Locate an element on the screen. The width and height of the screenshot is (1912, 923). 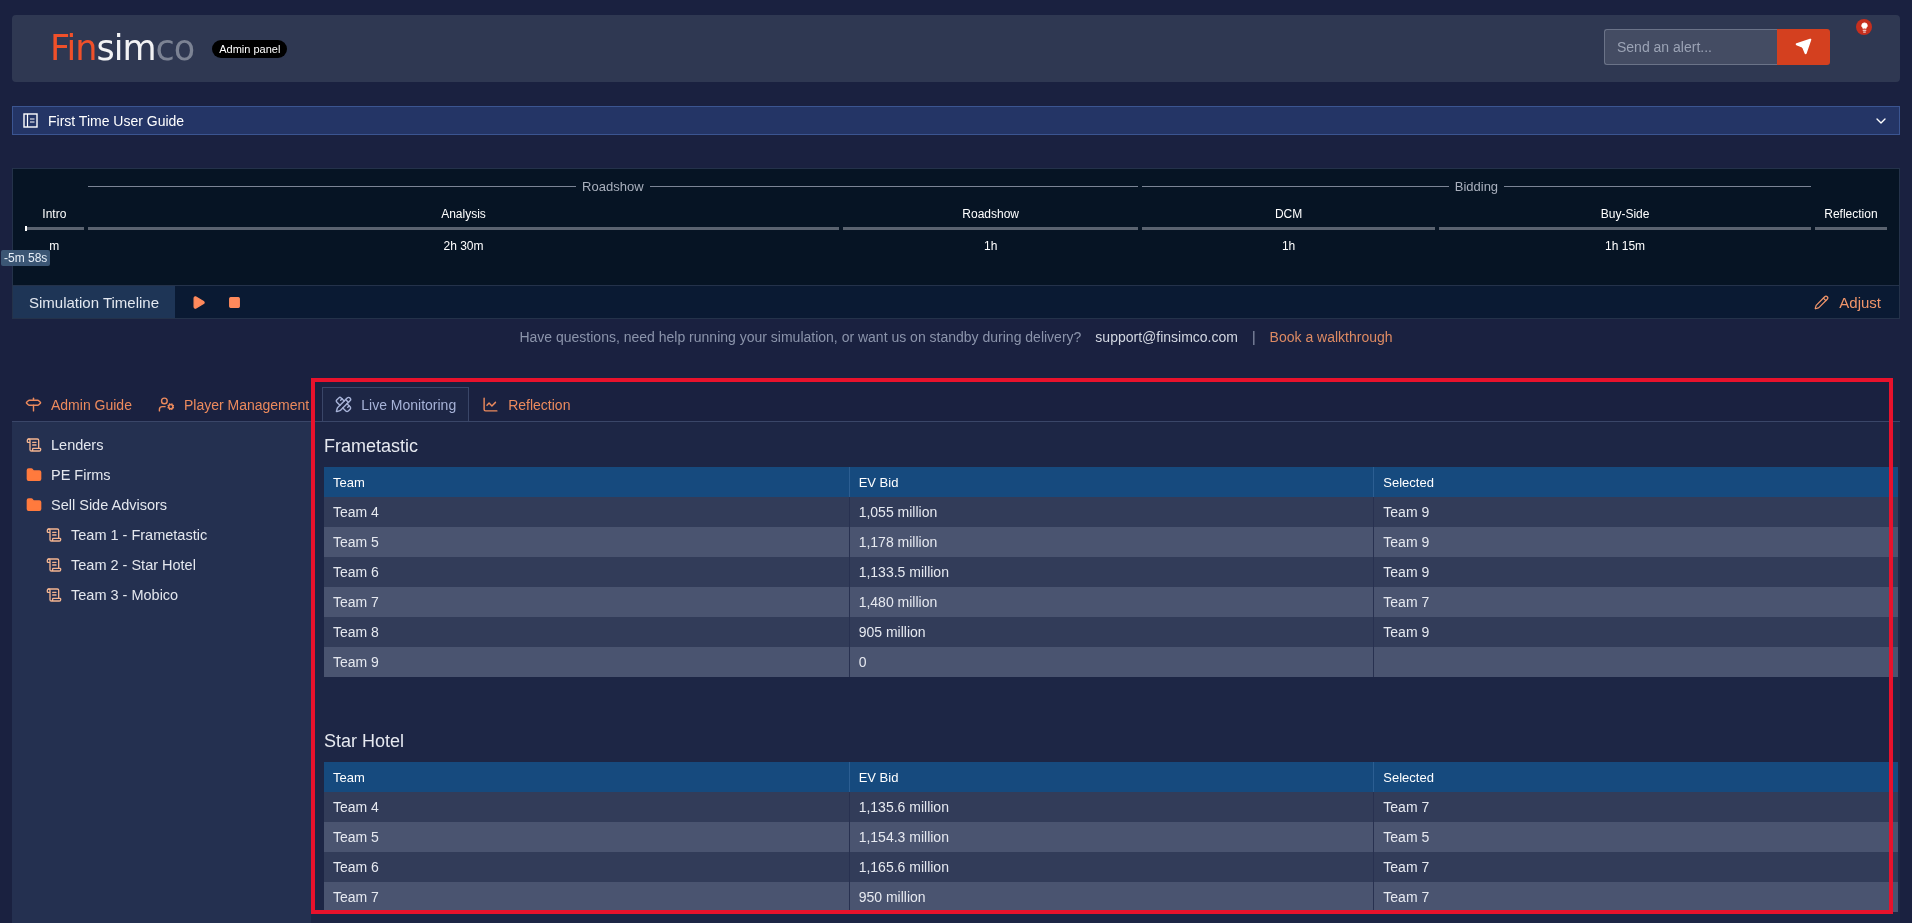
tab: Player Management is located at coordinates (233, 404).